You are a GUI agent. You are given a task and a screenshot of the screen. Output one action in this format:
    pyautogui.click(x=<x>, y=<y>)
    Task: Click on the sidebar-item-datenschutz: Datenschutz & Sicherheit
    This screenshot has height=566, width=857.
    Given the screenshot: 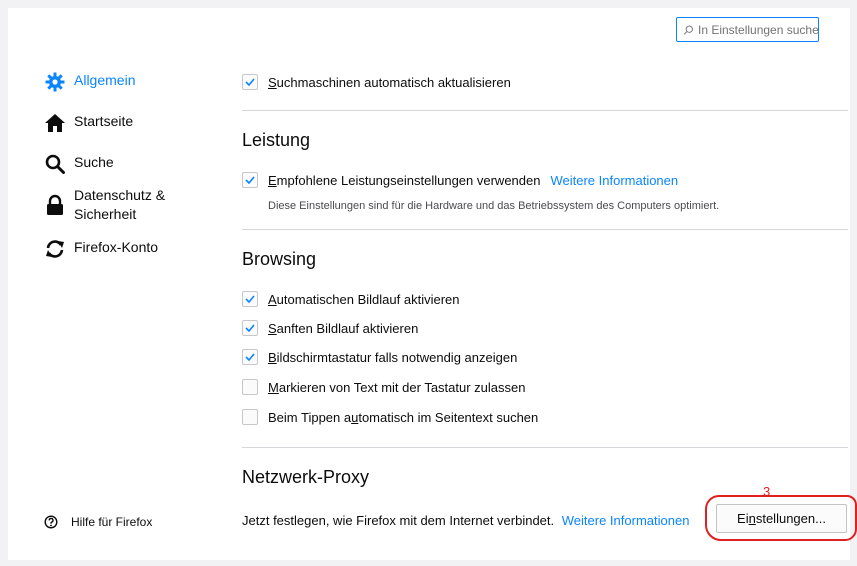 What is the action you would take?
    pyautogui.click(x=104, y=205)
    